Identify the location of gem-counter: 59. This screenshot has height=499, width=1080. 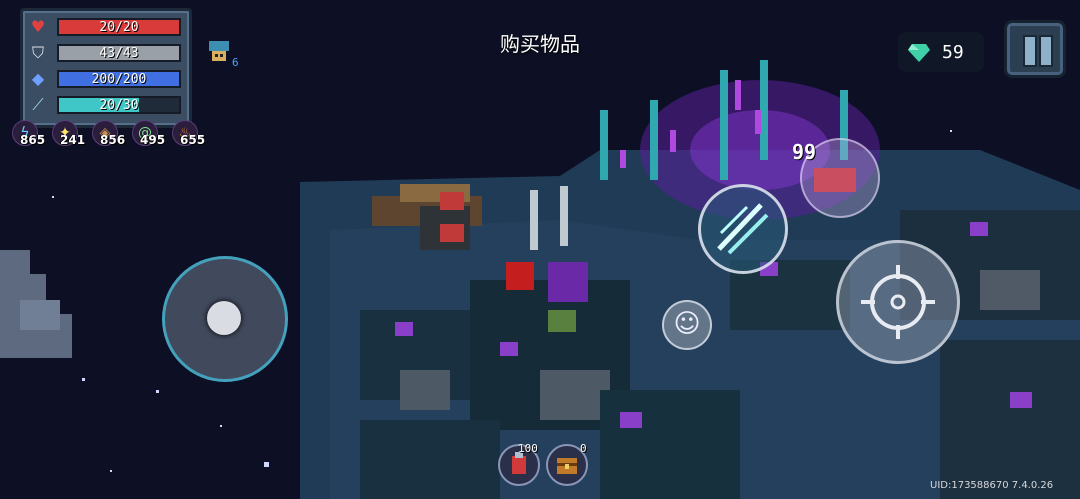
(941, 52).